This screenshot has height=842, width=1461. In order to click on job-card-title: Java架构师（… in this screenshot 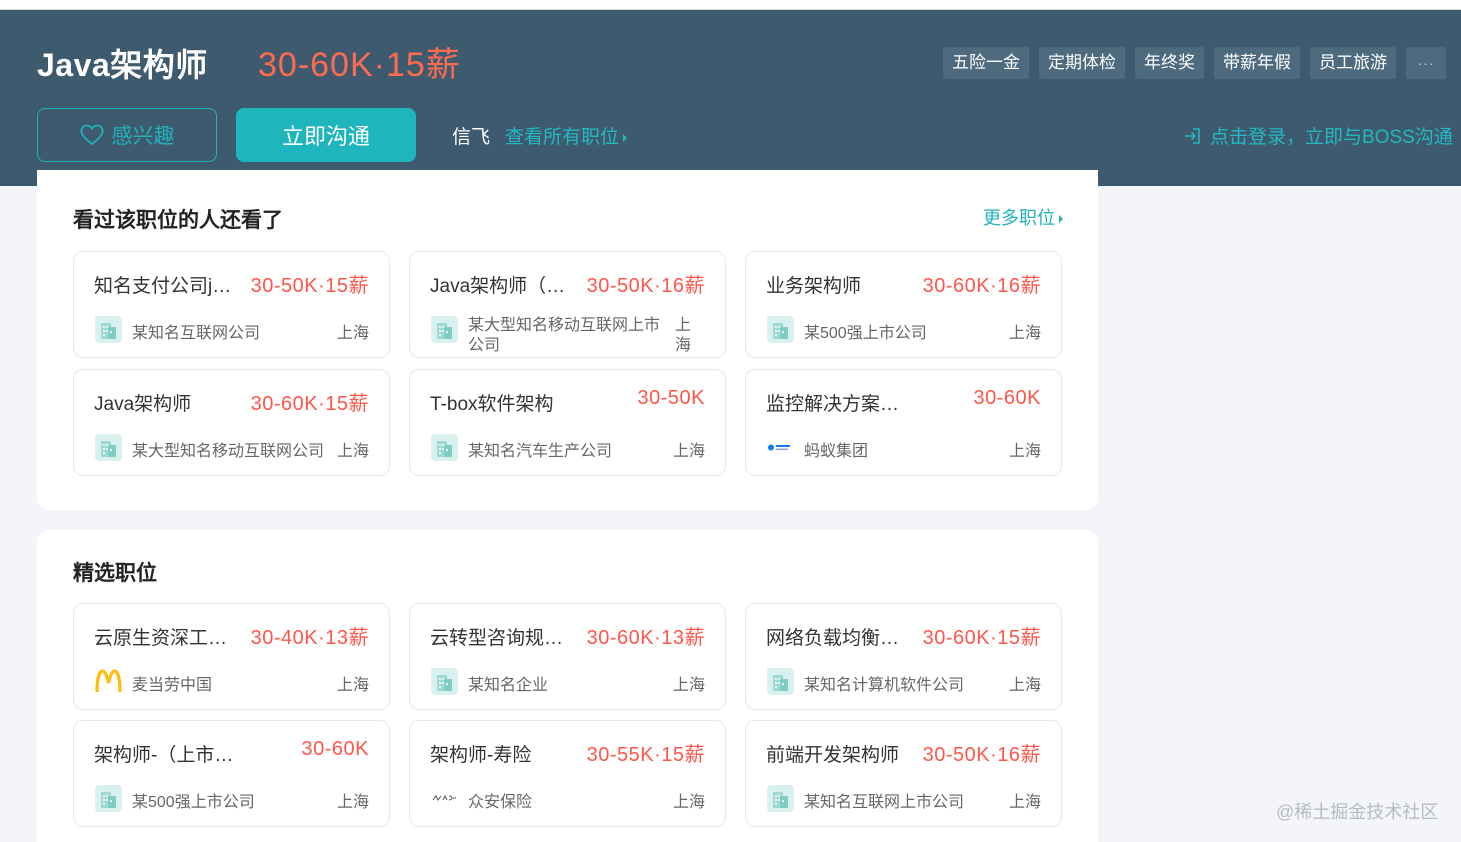, I will do `click(498, 286)`.